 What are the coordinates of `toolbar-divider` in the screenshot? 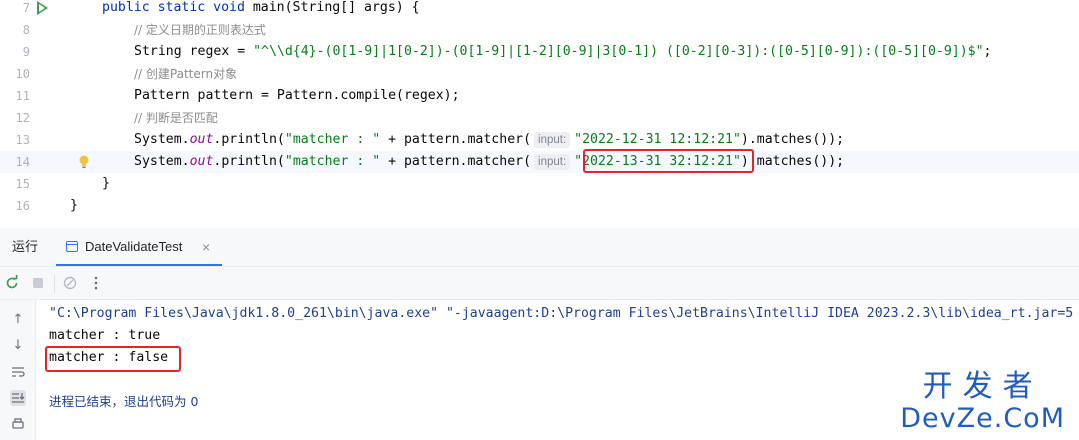 It's located at (54, 284).